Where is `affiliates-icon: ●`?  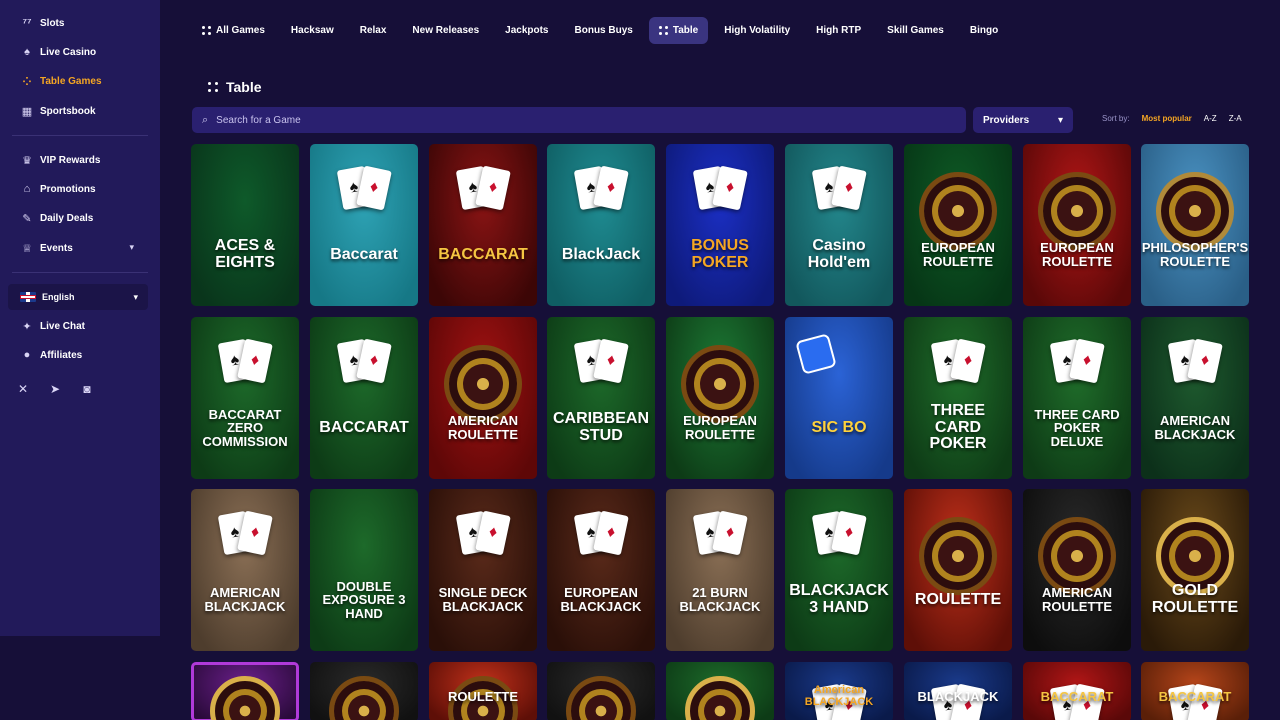
affiliates-icon: ● is located at coordinates (27, 355).